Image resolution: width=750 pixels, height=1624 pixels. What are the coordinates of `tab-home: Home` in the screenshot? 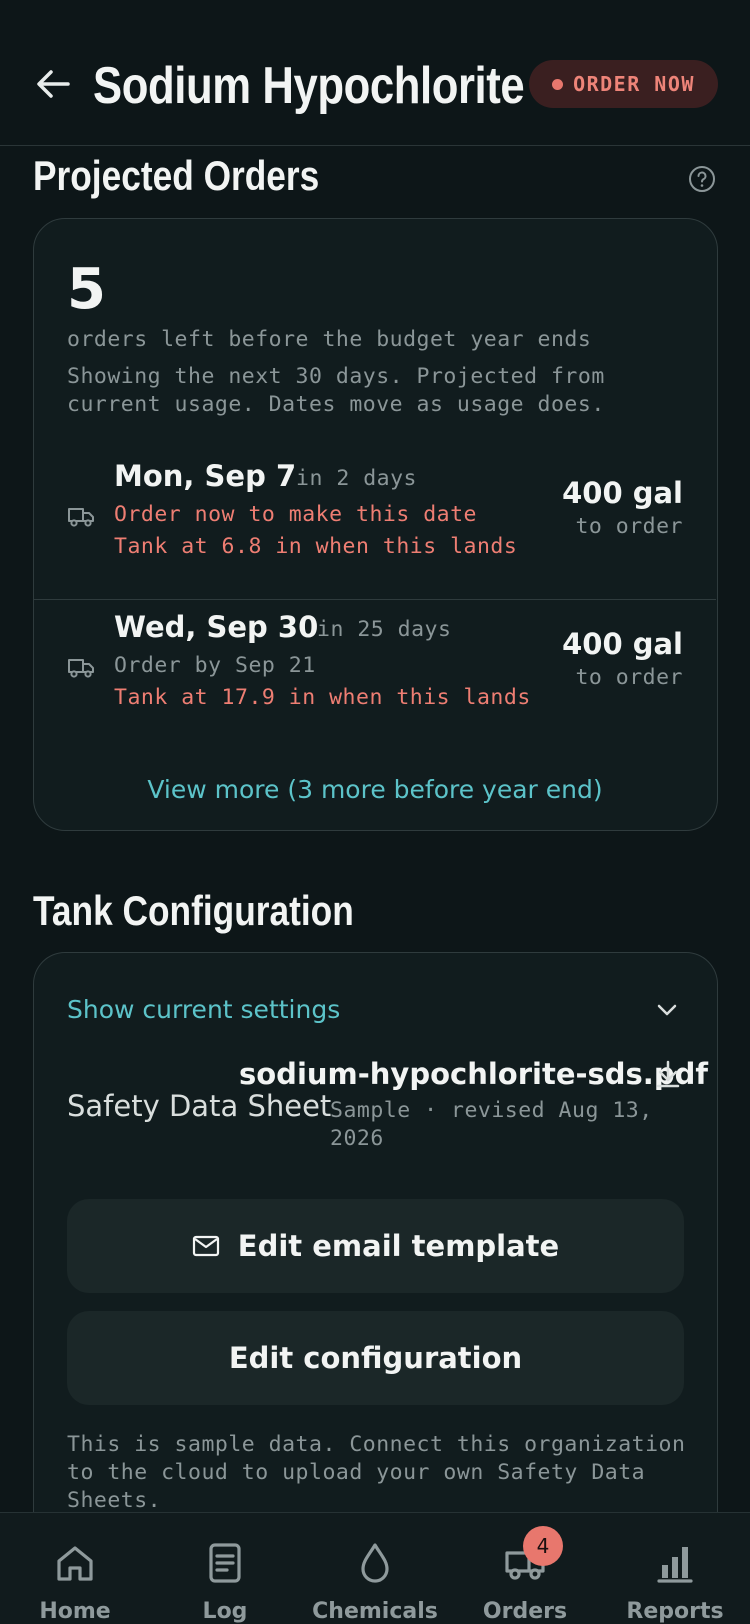 It's located at (75, 1568).